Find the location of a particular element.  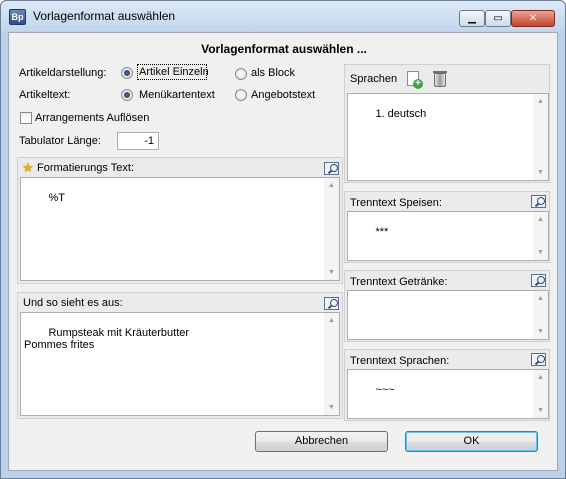

vorschau-scrollbar: ▲ ▼ is located at coordinates (331, 364).